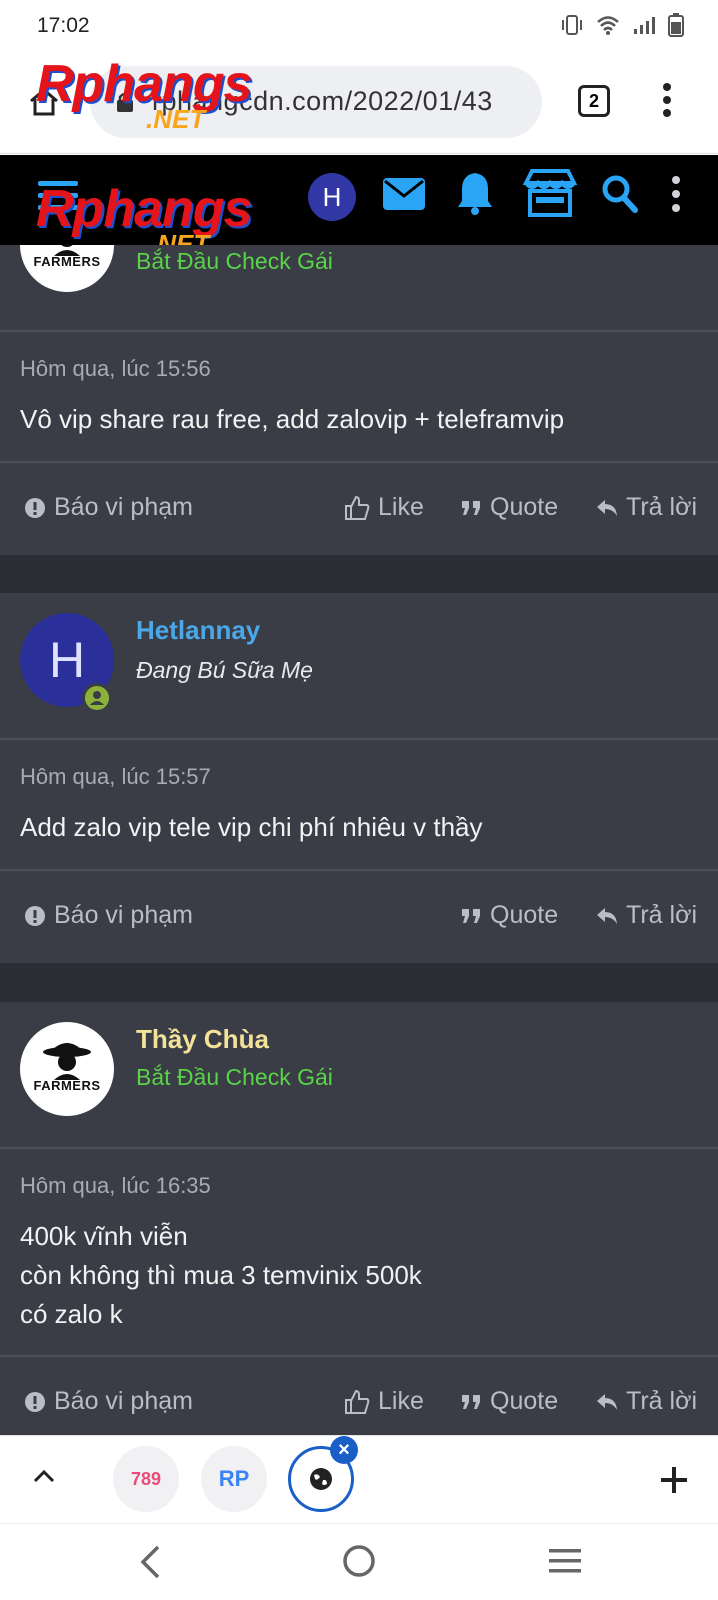 This screenshot has height=1600, width=718. I want to click on post-header: H Hetlannay Đang Bú Sữa Mẹ, so click(359, 666).